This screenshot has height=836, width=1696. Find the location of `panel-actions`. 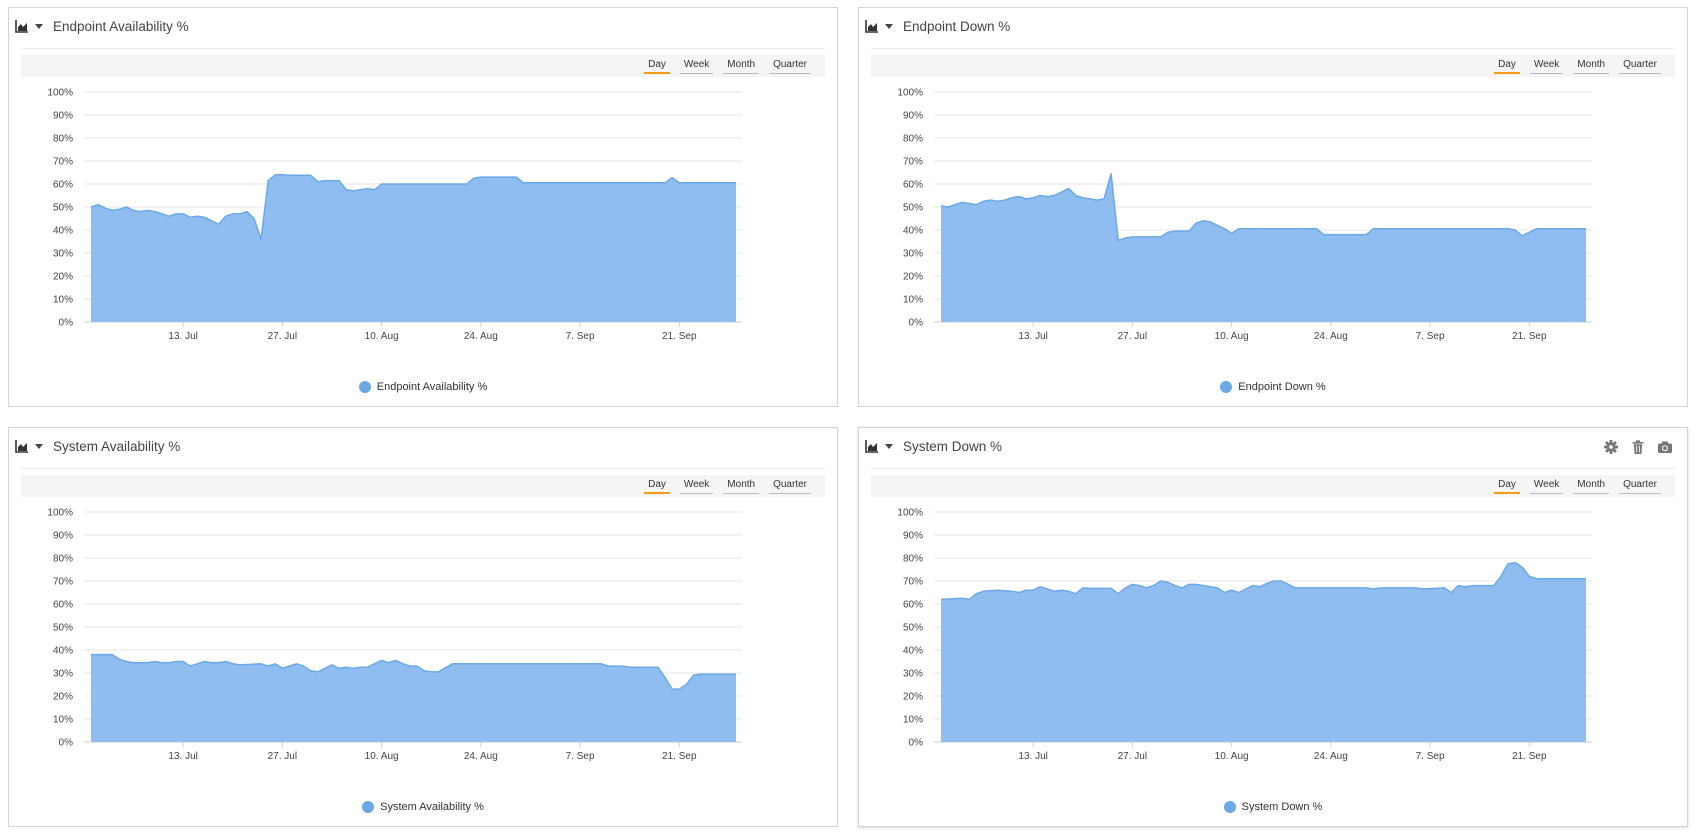

panel-actions is located at coordinates (1638, 447).